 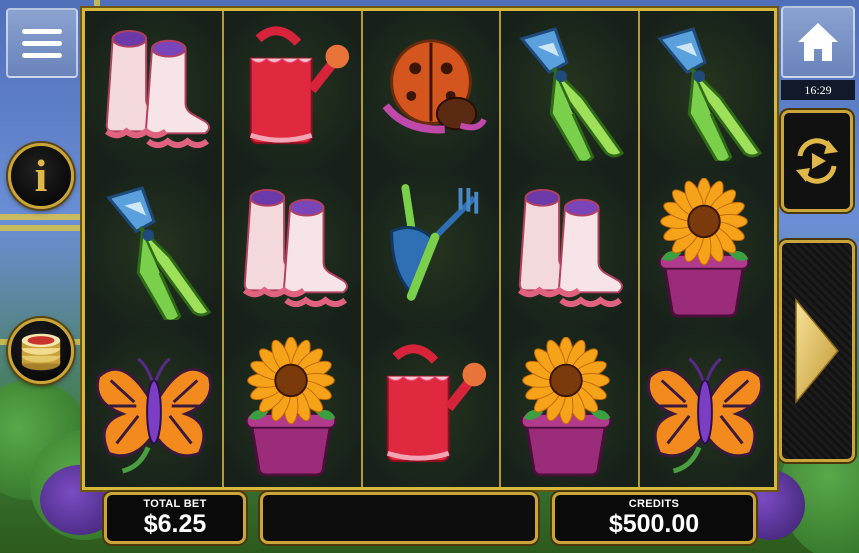 What do you see at coordinates (175, 504) in the screenshot?
I see `total-bet-label: TOTAL BET` at bounding box center [175, 504].